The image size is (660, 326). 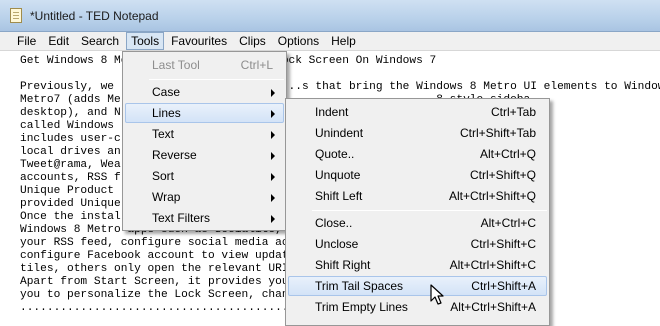 What do you see at coordinates (493, 307) in the screenshot?
I see `shortcut-label: Alt+Ctrl+Shift+A` at bounding box center [493, 307].